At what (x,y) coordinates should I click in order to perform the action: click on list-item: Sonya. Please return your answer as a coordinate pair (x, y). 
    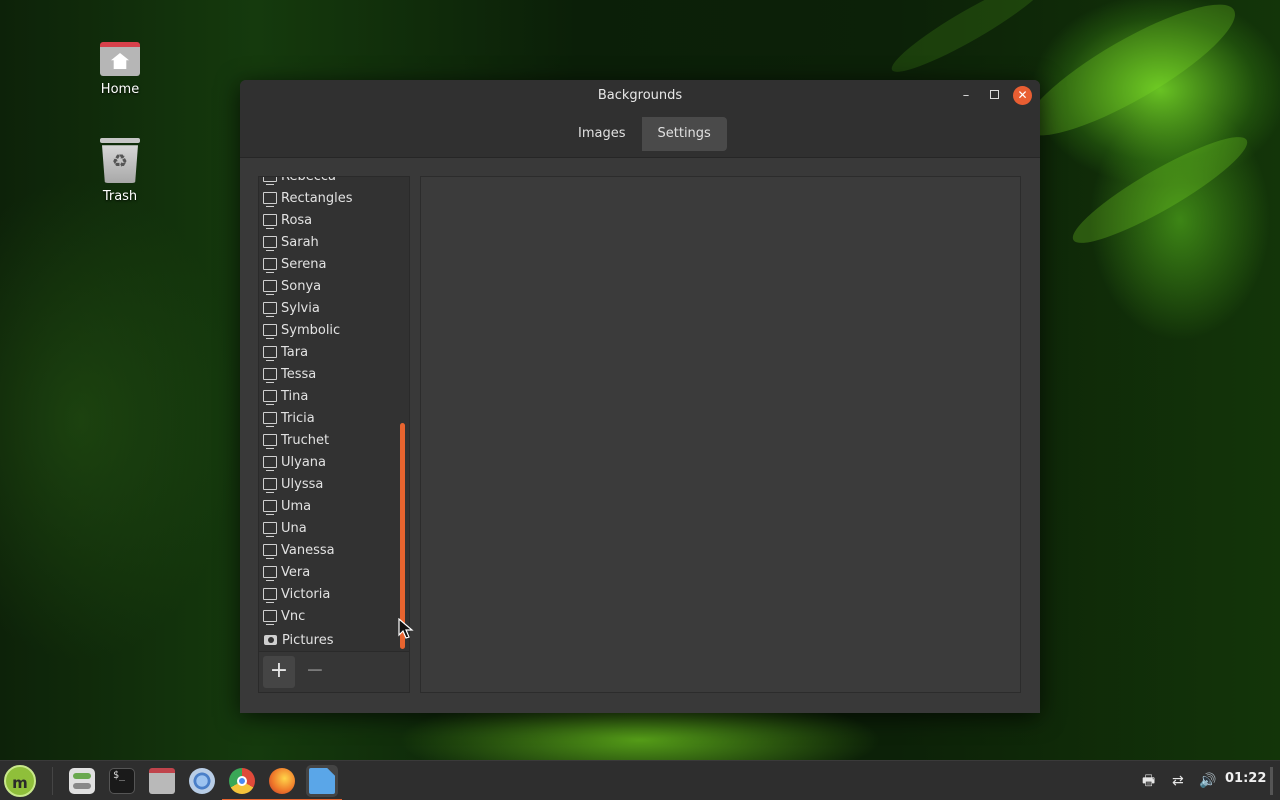
    Looking at the image, I should click on (328, 286).